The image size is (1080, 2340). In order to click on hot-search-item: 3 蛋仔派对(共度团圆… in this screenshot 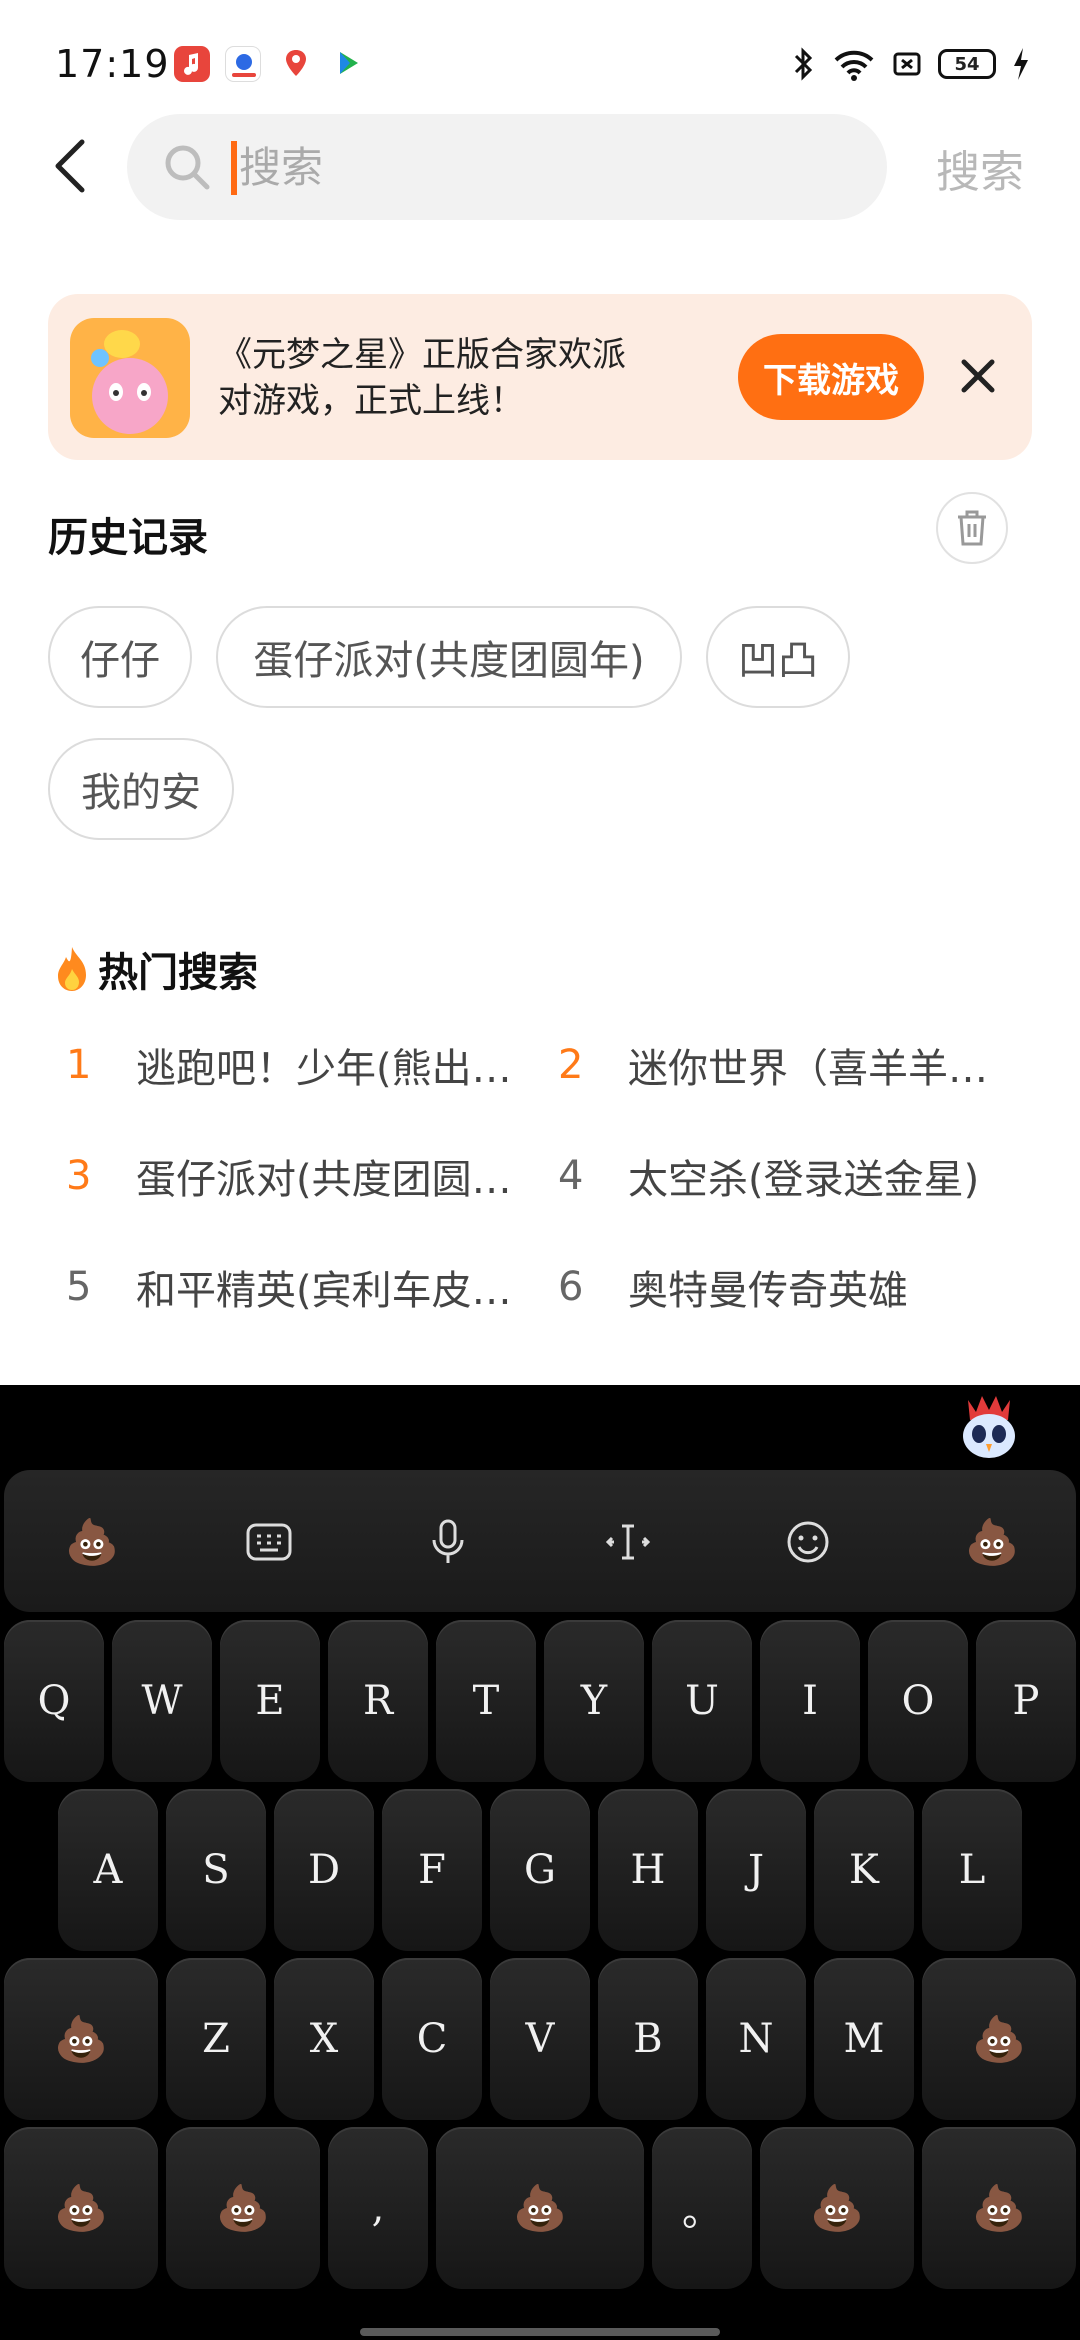, I will do `click(291, 1176)`.